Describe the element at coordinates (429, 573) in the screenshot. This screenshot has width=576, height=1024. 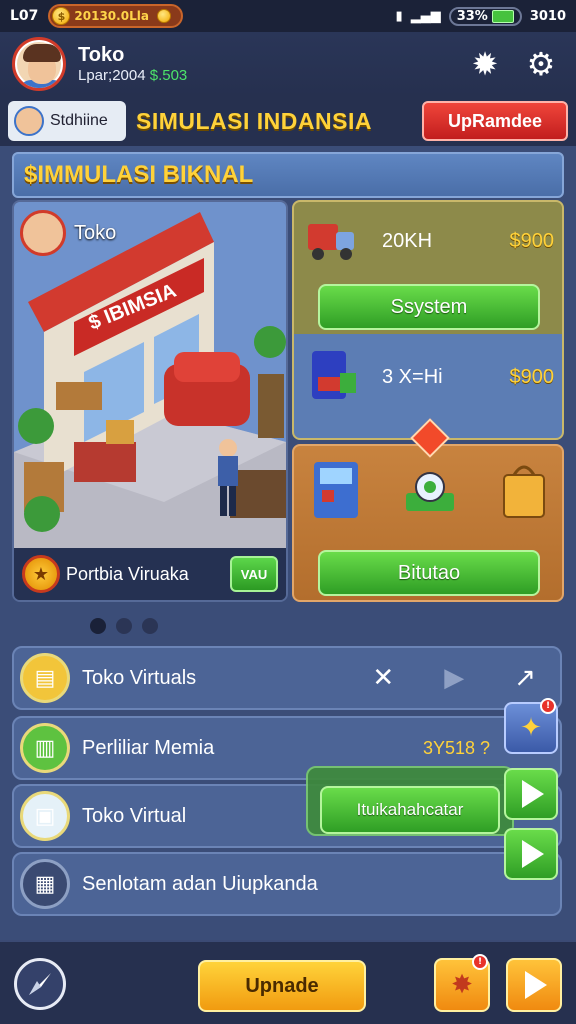
I see `build-button: Bitutao` at that location.